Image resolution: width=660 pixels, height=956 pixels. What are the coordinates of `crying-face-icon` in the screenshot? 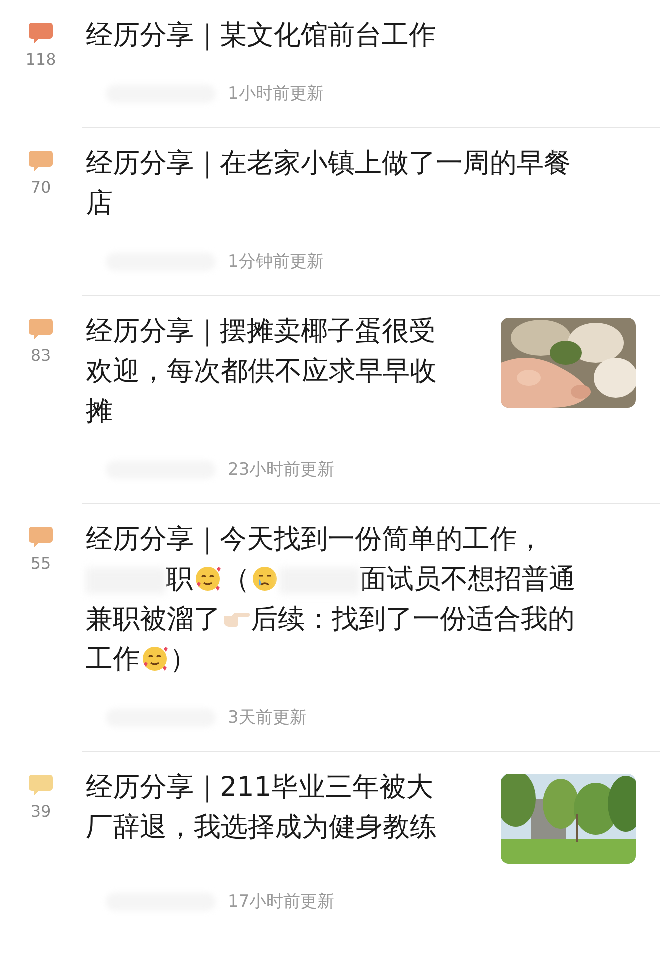 It's located at (265, 579).